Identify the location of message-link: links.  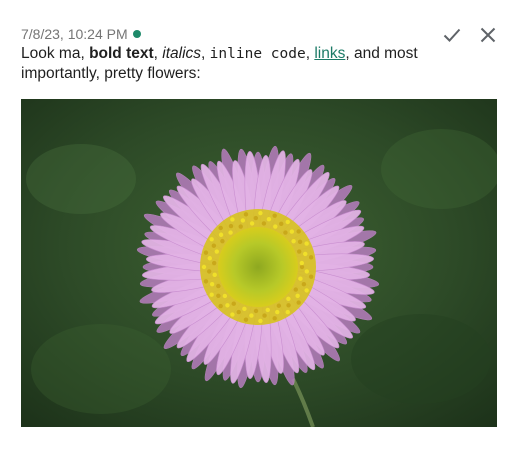
(329, 53).